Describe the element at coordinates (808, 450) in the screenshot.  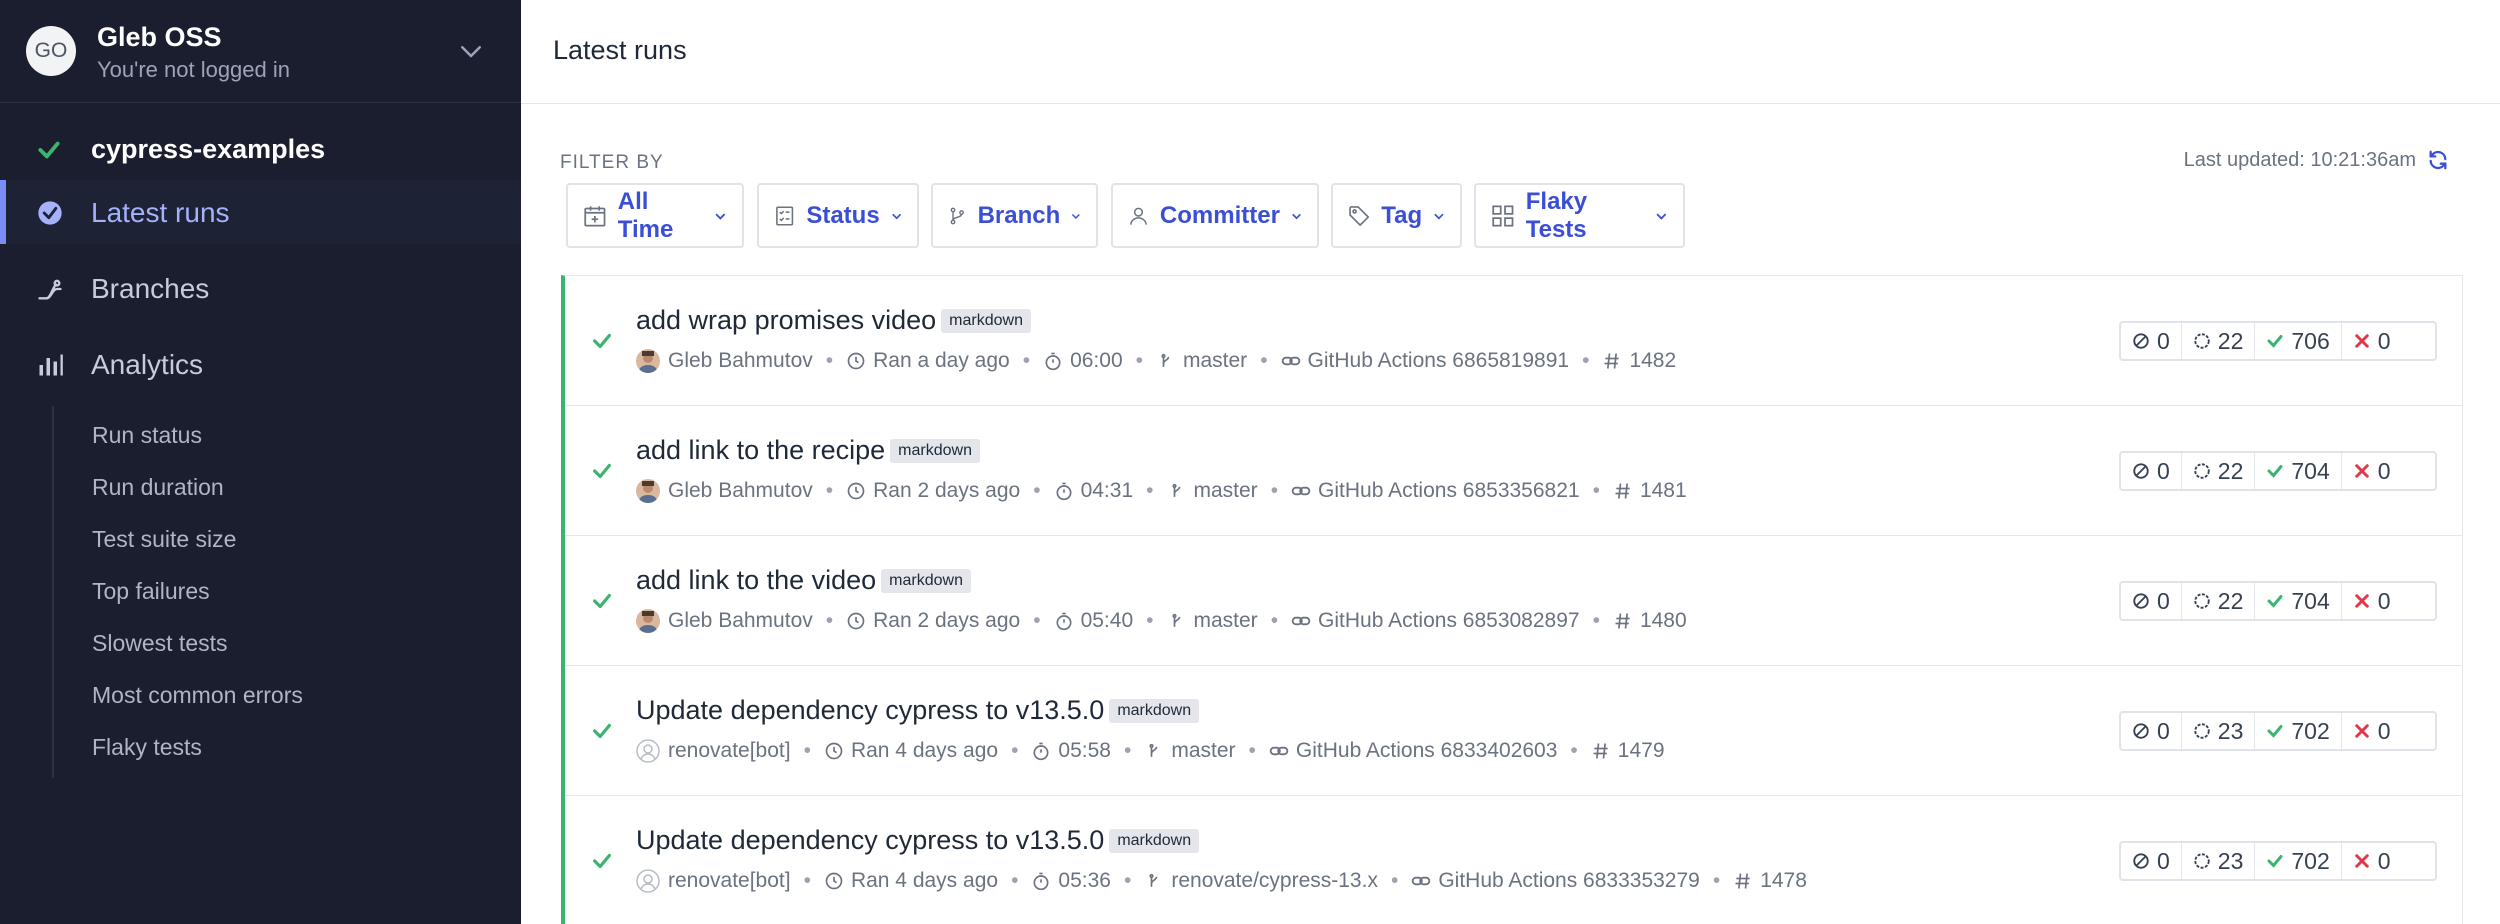
I see `run-title: add link to the recipe markdown` at that location.